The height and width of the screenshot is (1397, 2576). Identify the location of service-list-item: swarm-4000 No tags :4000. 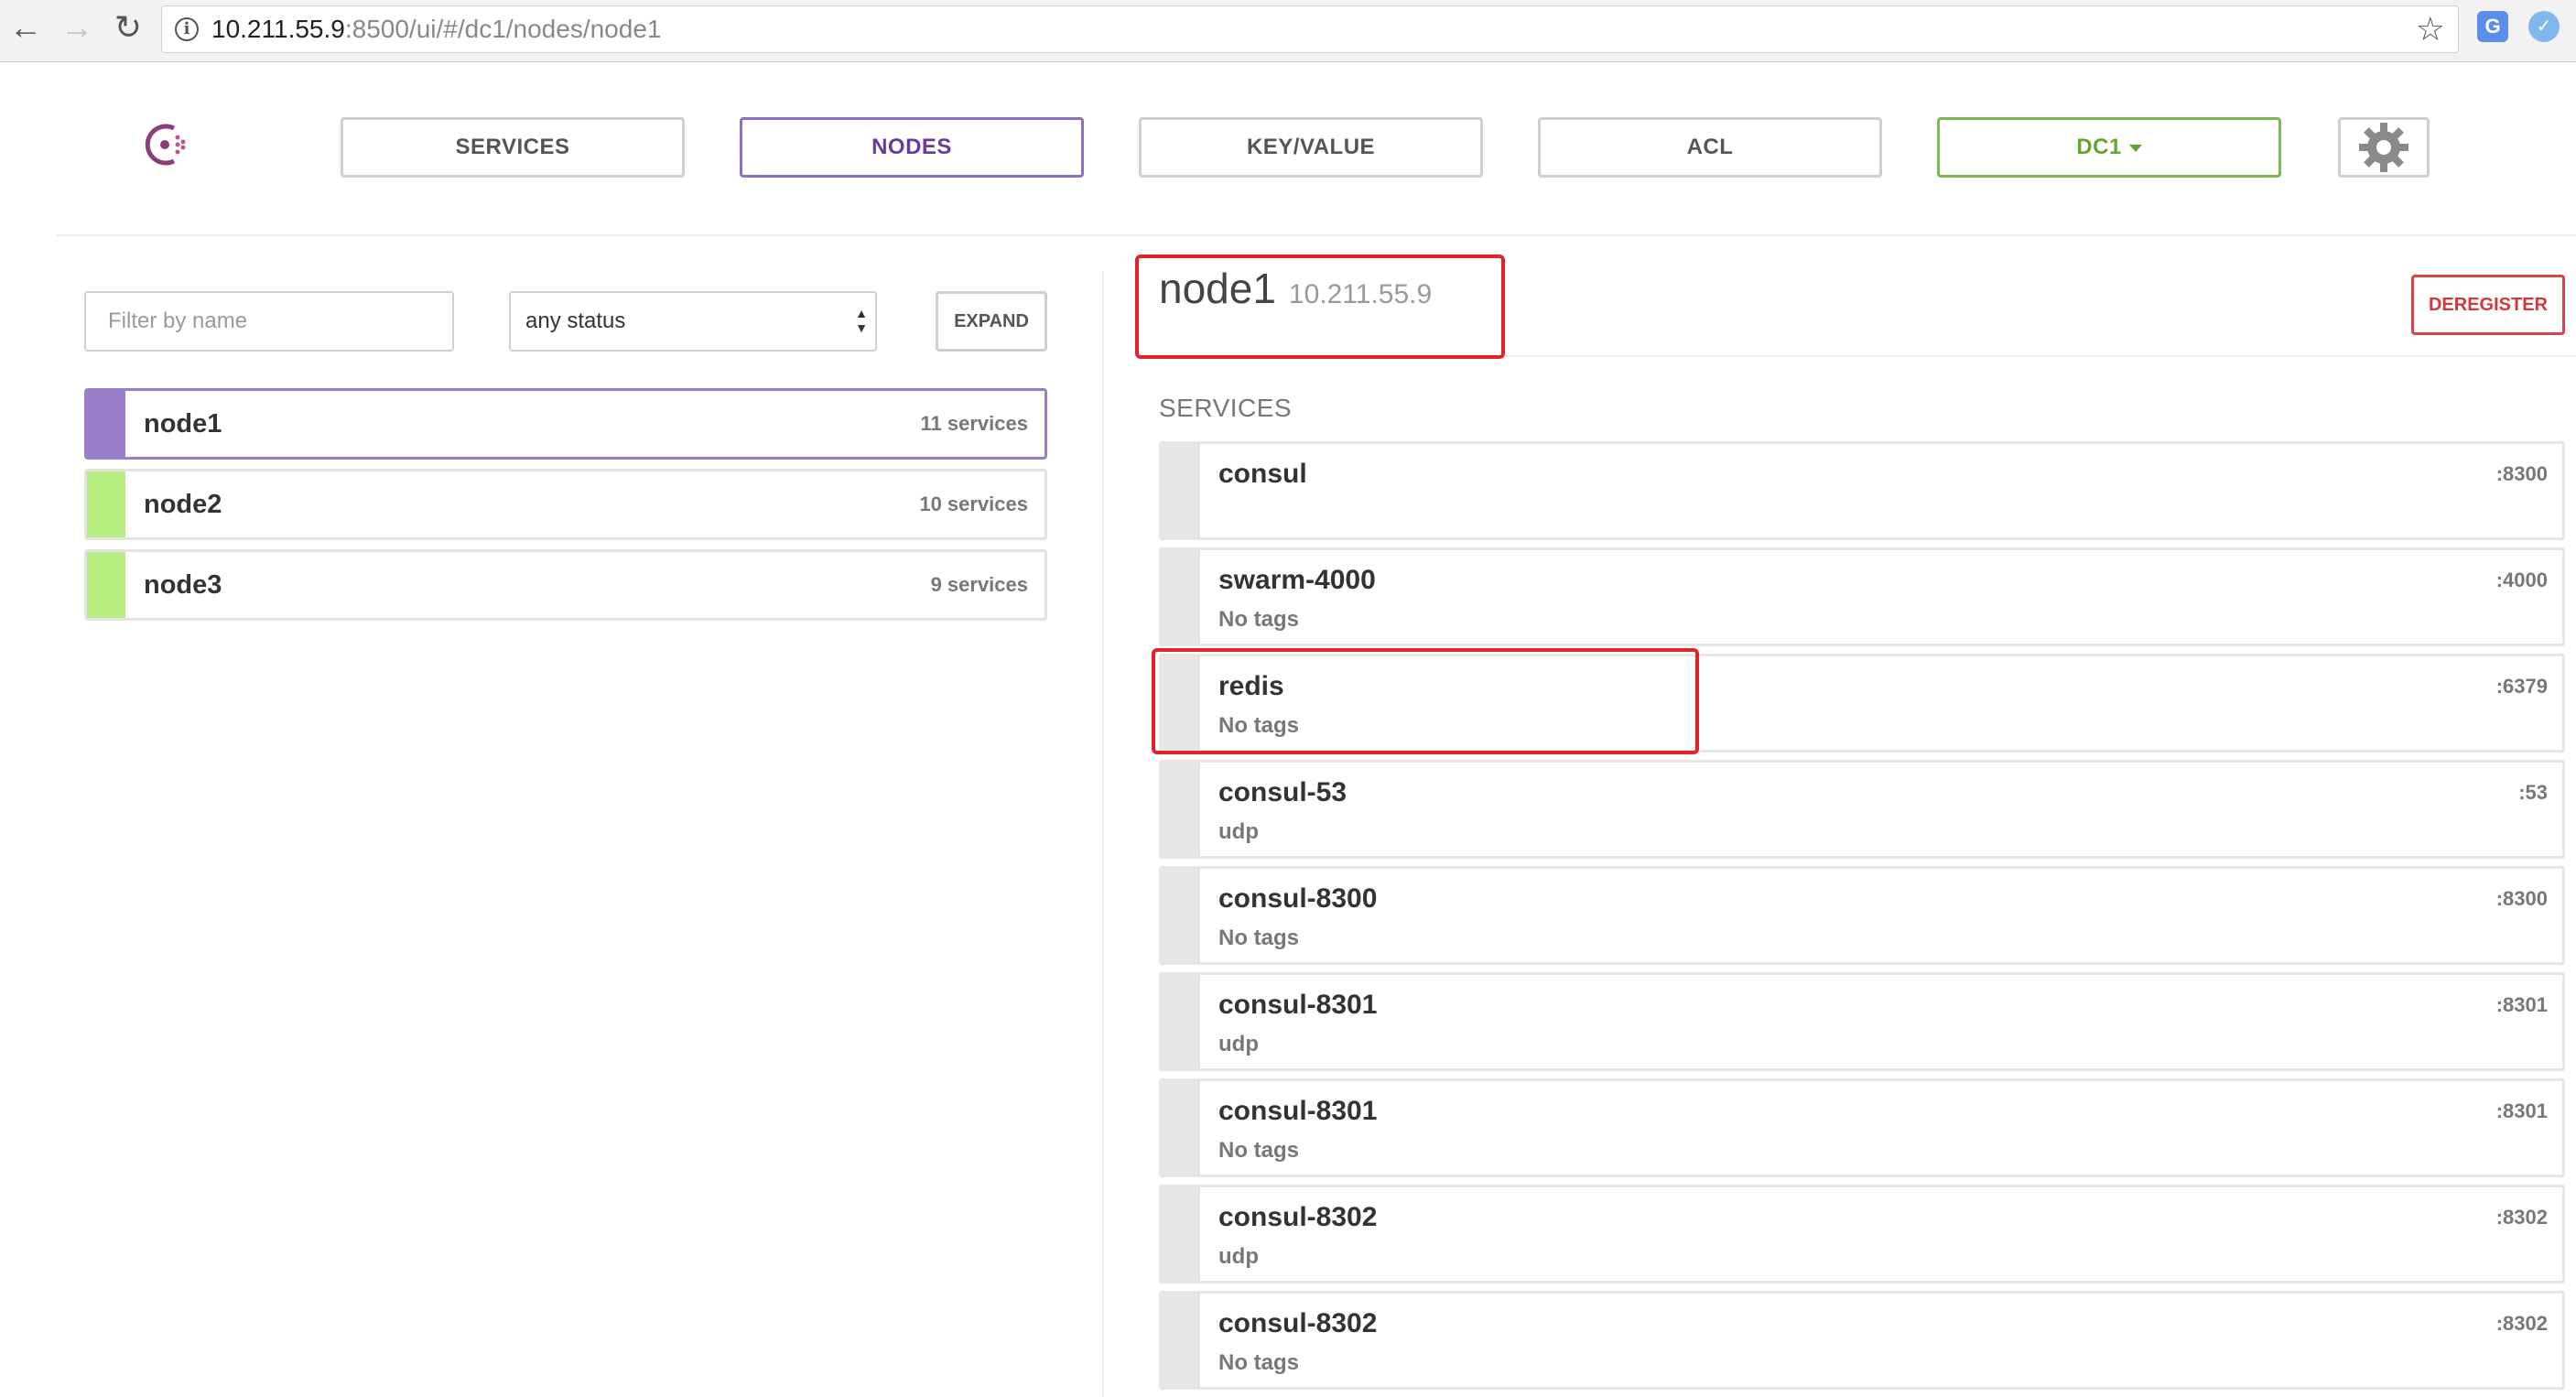
(1862, 596).